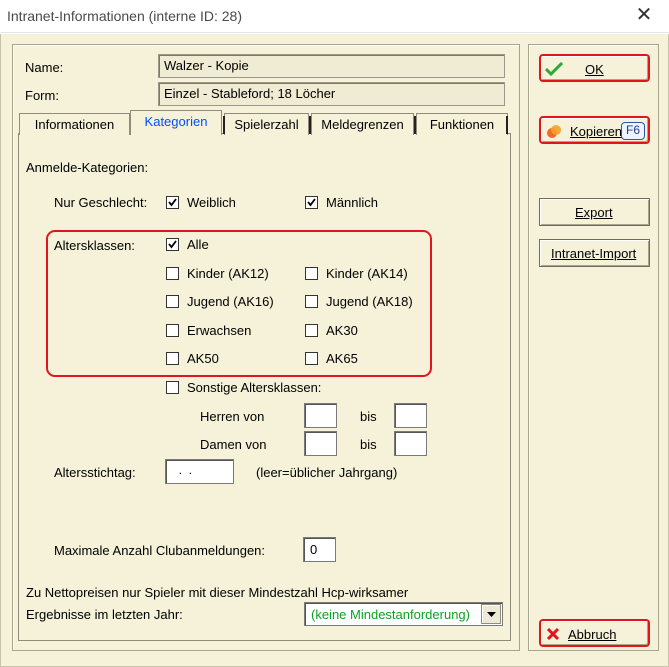  What do you see at coordinates (206, 65) in the screenshot?
I see `name-value: Walzer - Kopie` at bounding box center [206, 65].